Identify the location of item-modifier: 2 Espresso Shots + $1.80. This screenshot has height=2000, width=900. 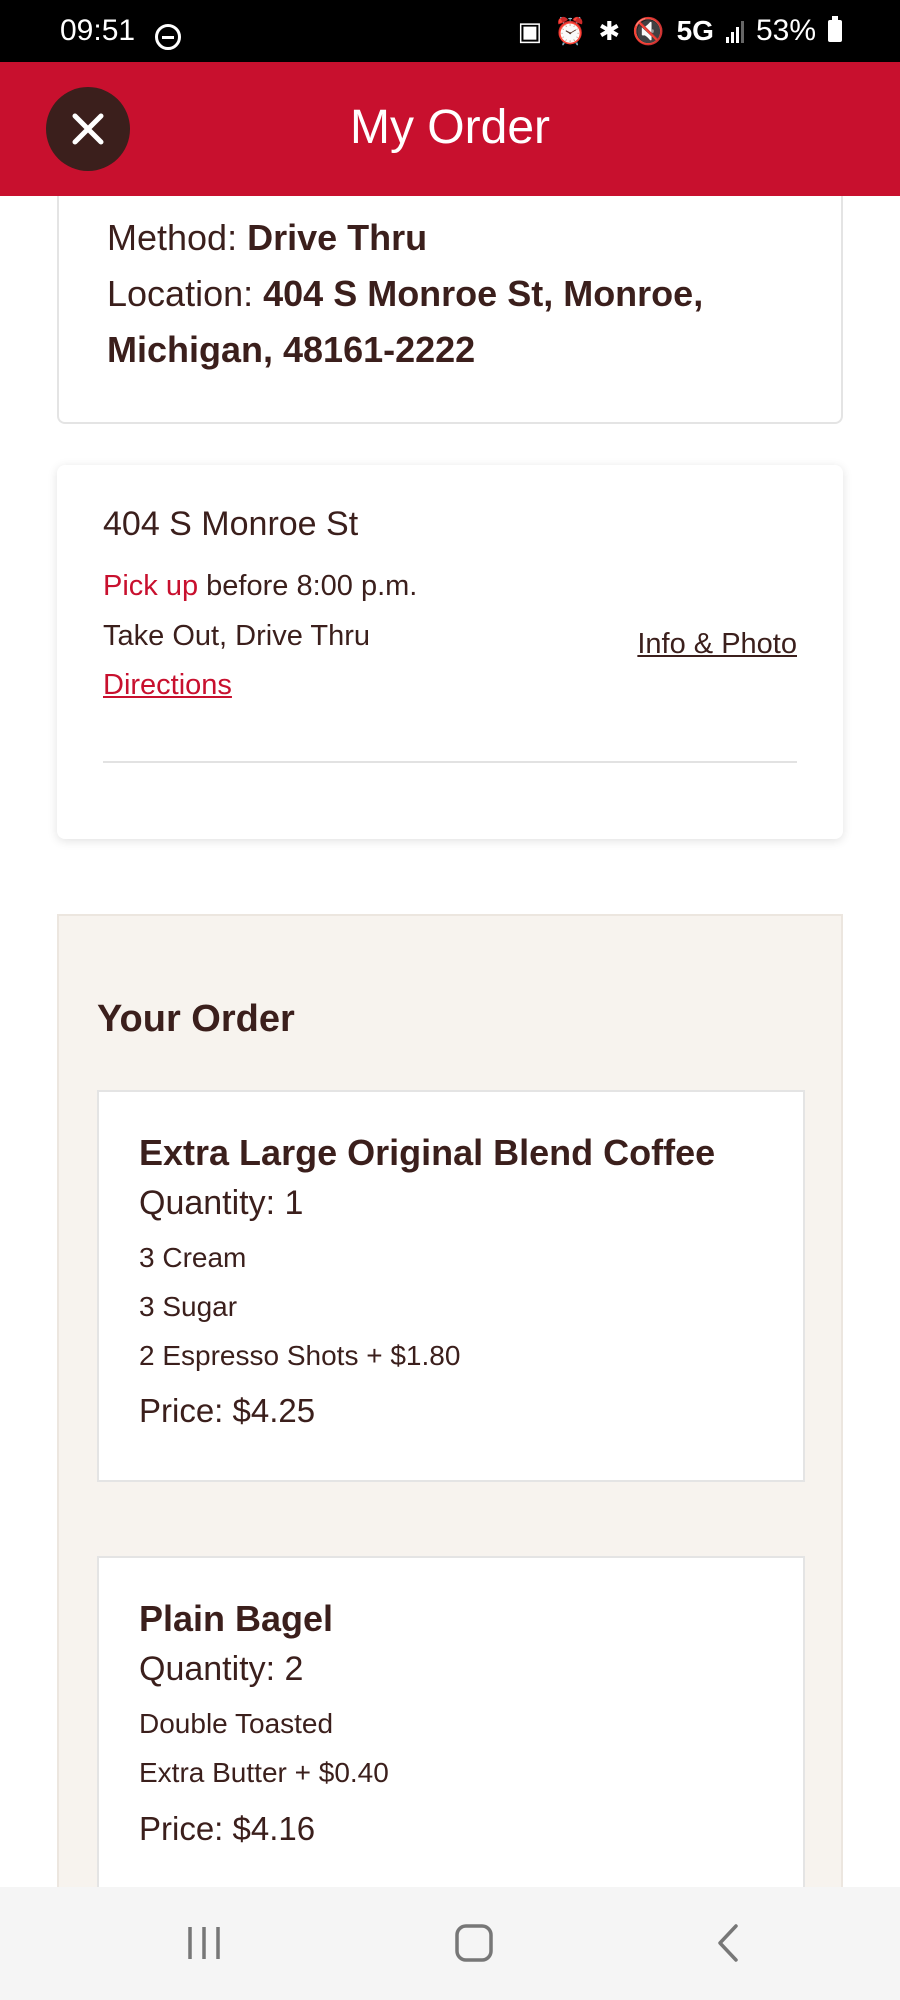
(300, 1355).